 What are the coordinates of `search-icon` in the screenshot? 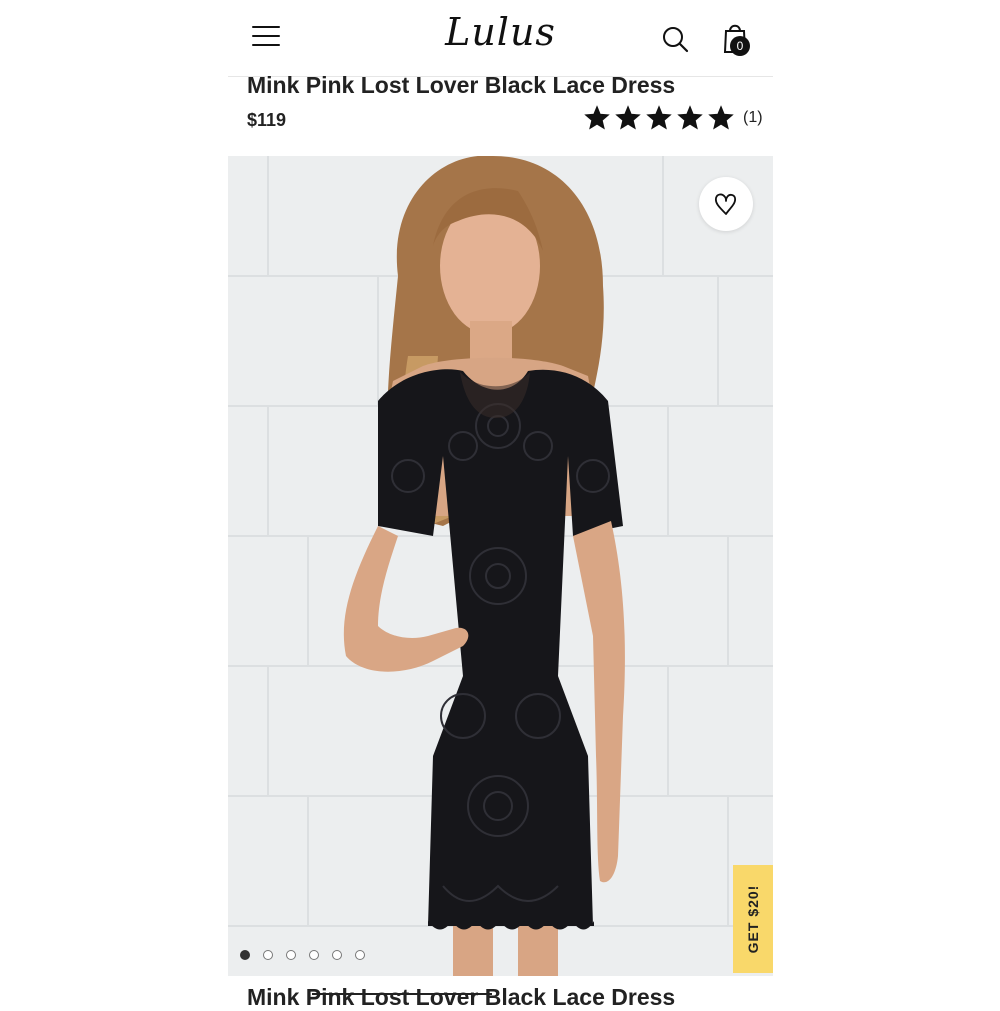 It's located at (675, 39).